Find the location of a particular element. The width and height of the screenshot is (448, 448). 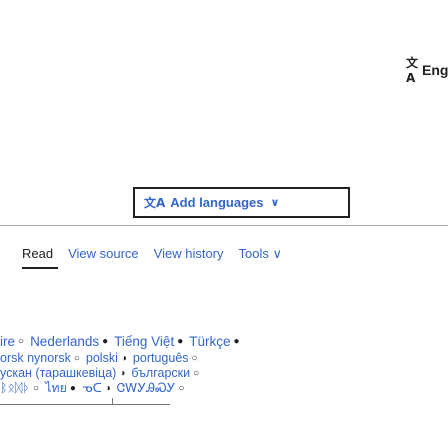

language-row: ire ○ Nederlands ● Tiếng Việt ● Türkçe ● is located at coordinates (224, 341).